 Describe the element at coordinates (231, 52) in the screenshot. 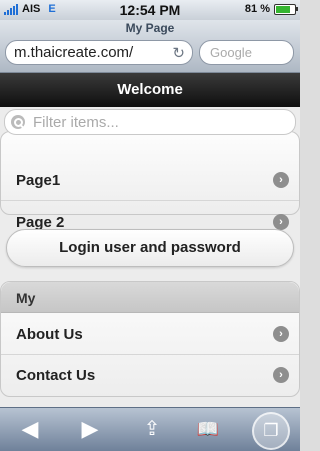

I see `search-placeholder: Google` at that location.